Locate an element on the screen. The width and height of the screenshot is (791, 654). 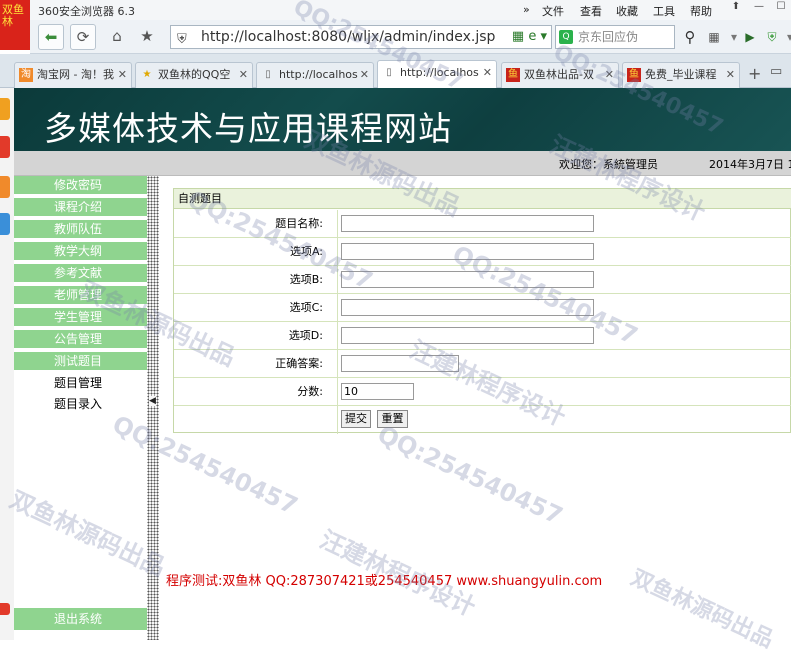
question-title-input is located at coordinates (467, 223).